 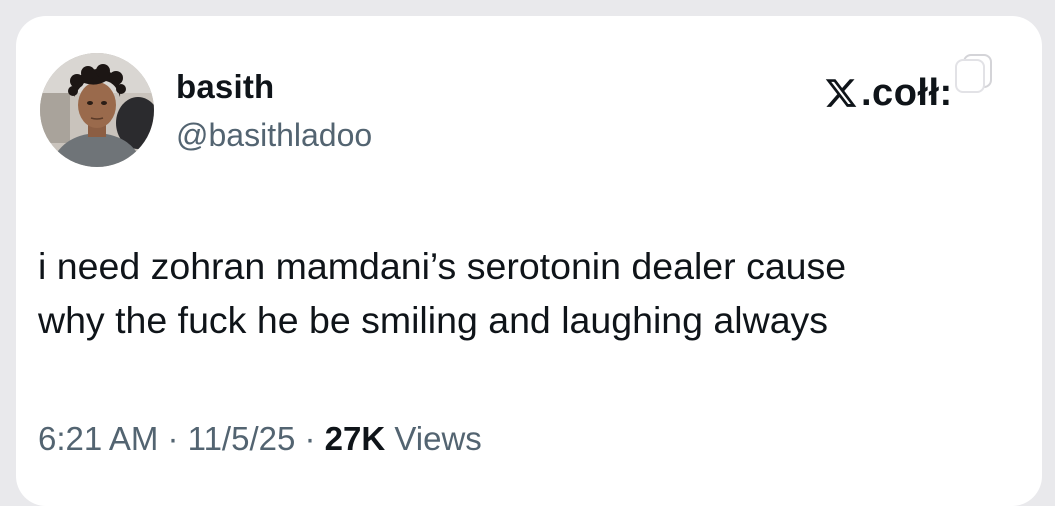 What do you see at coordinates (274, 135) in the screenshot?
I see `author-handle: @basithladoo` at bounding box center [274, 135].